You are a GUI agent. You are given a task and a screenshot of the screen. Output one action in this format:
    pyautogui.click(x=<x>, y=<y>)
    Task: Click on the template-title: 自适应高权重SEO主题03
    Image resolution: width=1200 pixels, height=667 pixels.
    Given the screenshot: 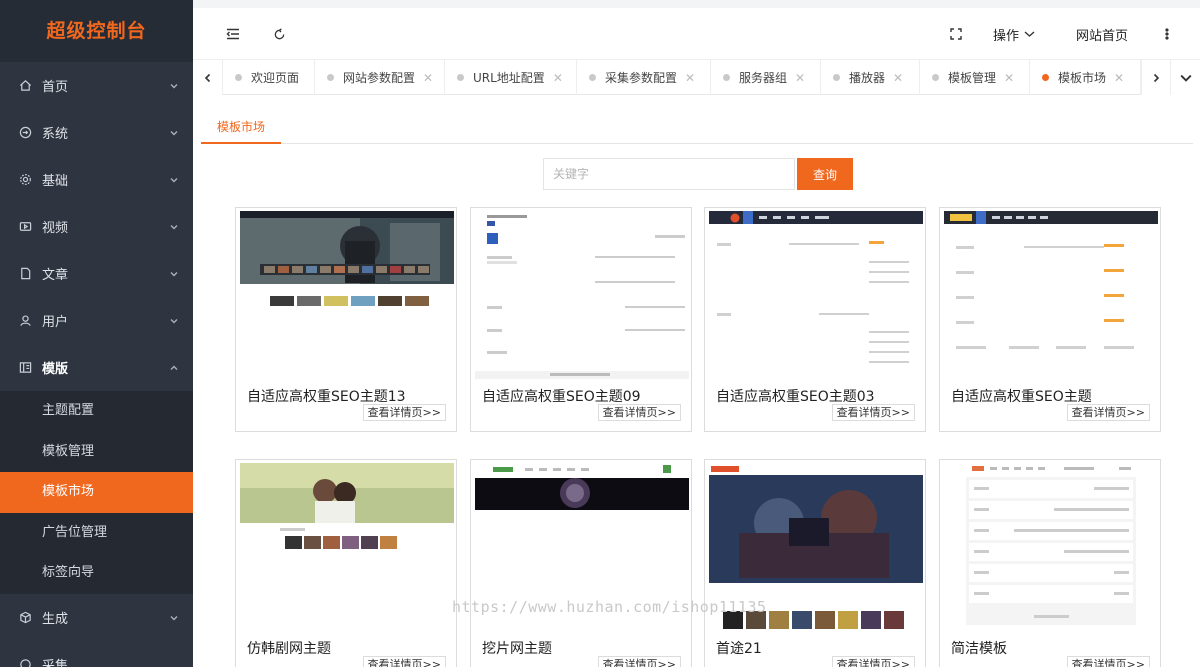 What is the action you would take?
    pyautogui.click(x=795, y=397)
    